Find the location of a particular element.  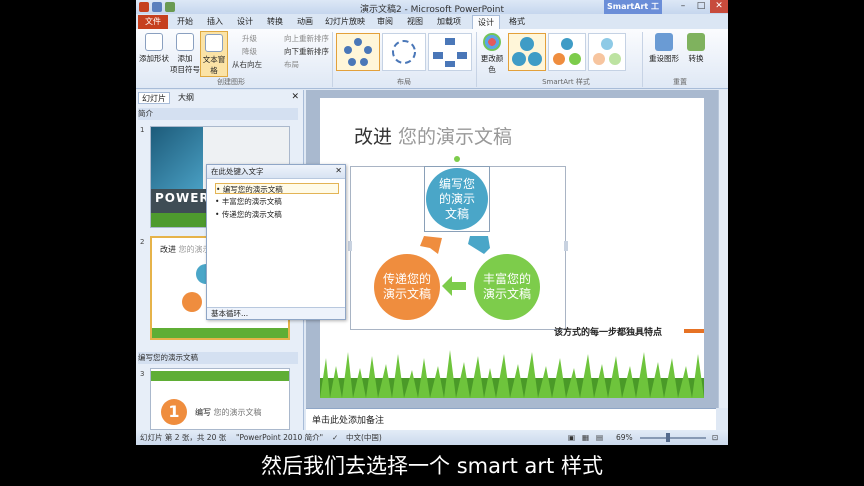

layout-block-cycle is located at coordinates (450, 52).